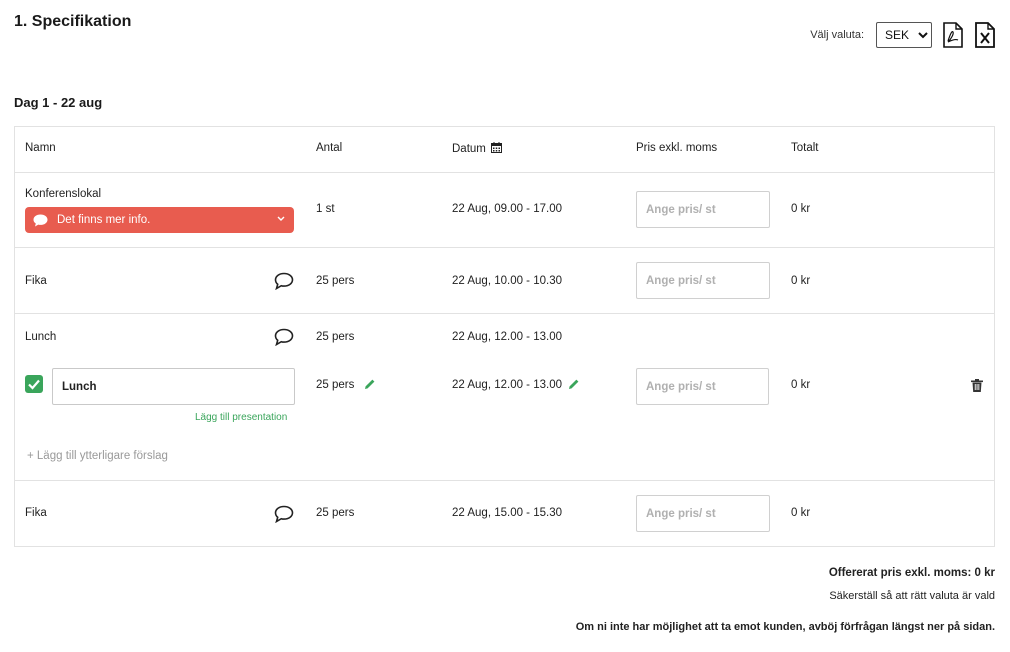 Image resolution: width=1010 pixels, height=652 pixels. What do you see at coordinates (281, 218) in the screenshot?
I see `chevron-down-icon` at bounding box center [281, 218].